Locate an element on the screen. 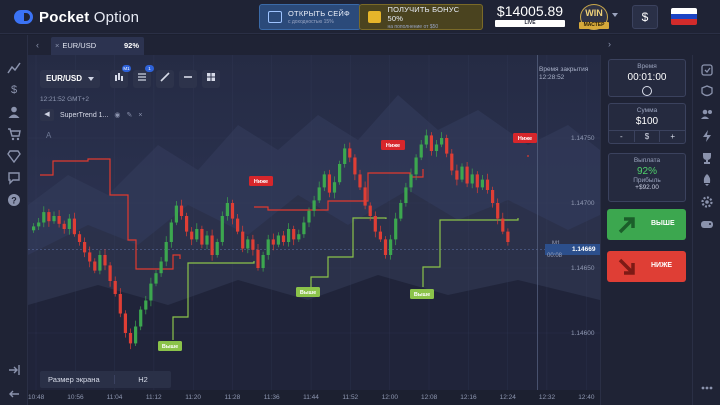 The image size is (720, 405). indicators-button: 1 is located at coordinates (143, 76).